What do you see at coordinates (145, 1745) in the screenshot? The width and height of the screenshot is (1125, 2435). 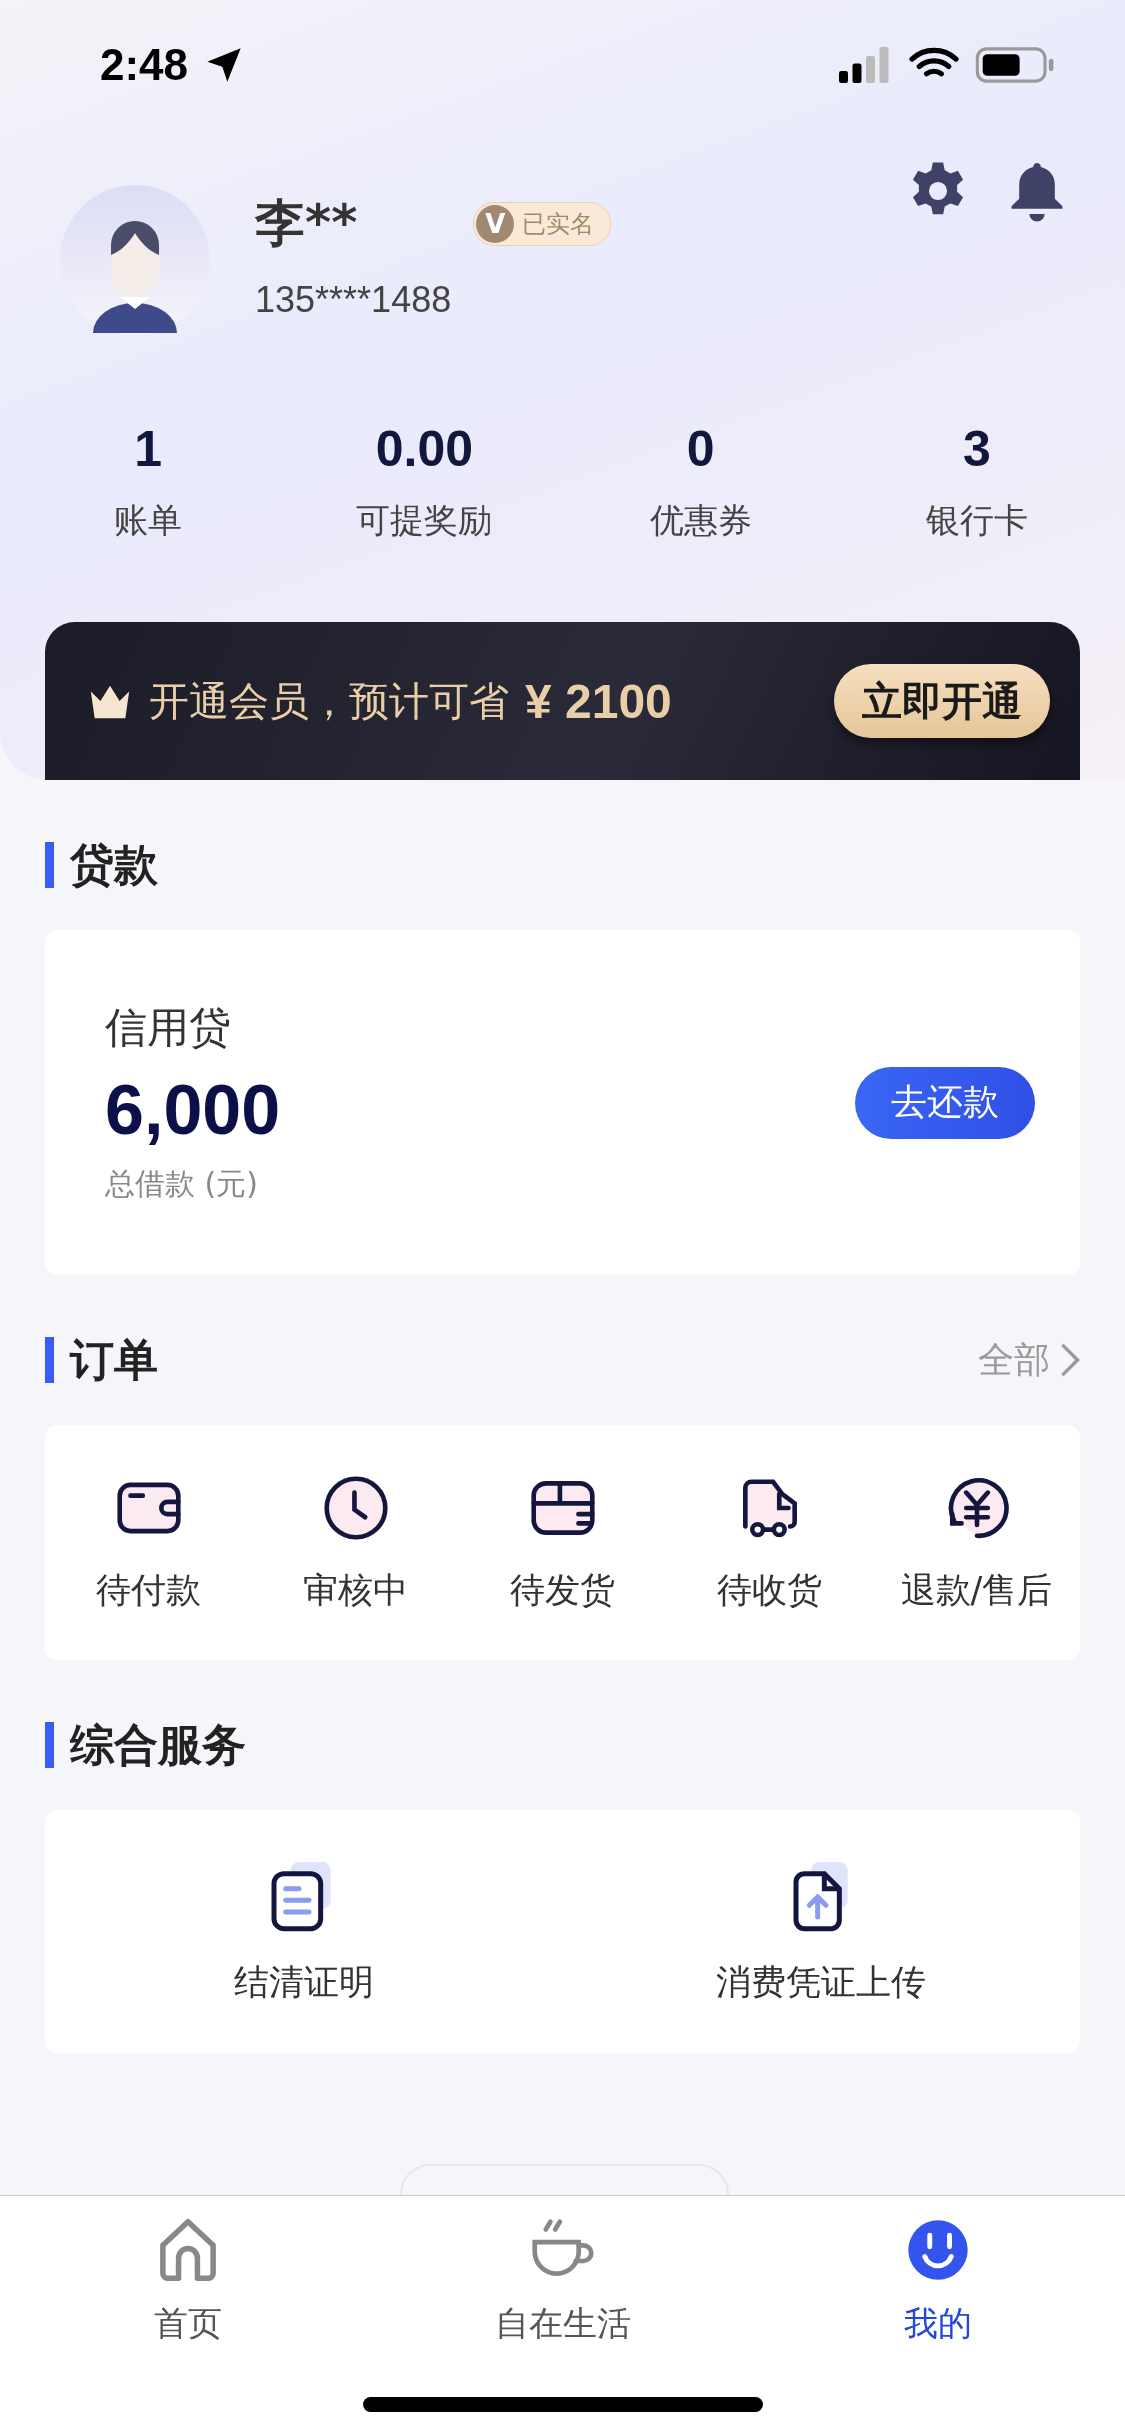 I see `section-title: 综合服务` at bounding box center [145, 1745].